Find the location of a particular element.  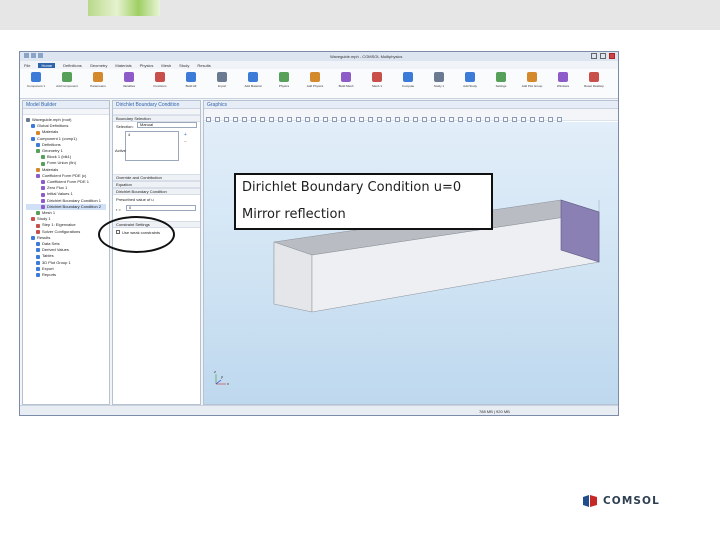

ribbon-build-mesh-button: Build Mesh is located at coordinates (346, 84).